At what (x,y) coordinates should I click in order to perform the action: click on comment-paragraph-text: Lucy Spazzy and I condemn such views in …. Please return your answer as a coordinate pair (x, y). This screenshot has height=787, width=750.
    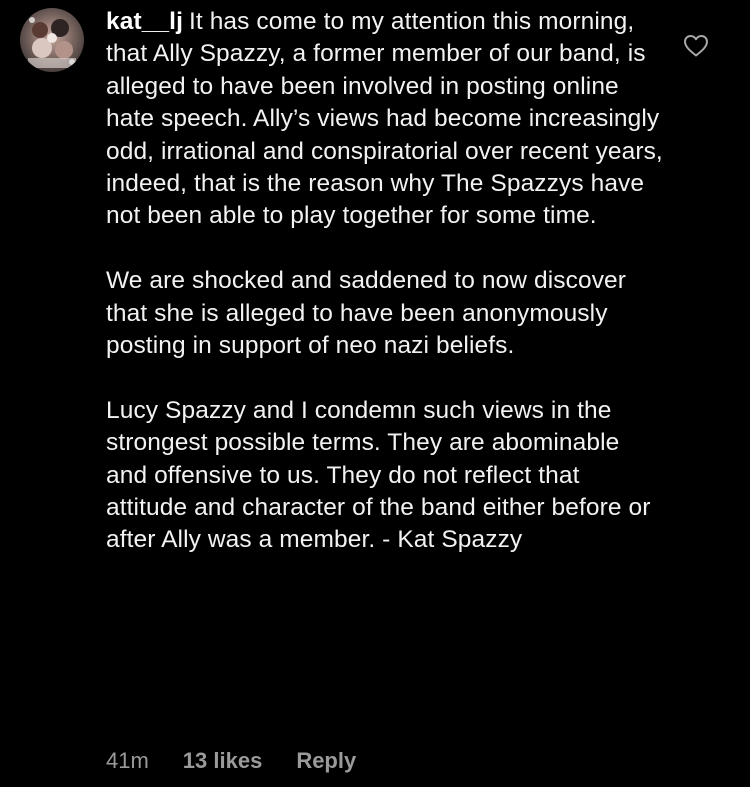
    Looking at the image, I should click on (378, 475).